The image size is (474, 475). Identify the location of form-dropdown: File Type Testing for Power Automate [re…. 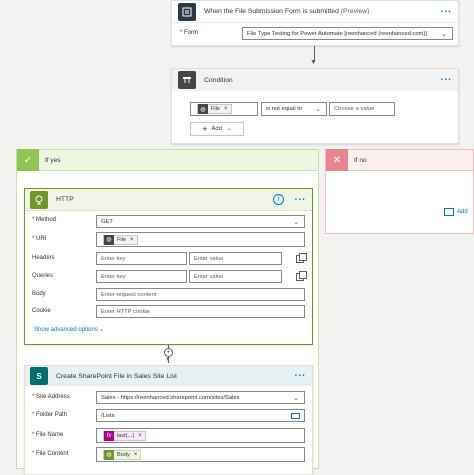
(347, 33).